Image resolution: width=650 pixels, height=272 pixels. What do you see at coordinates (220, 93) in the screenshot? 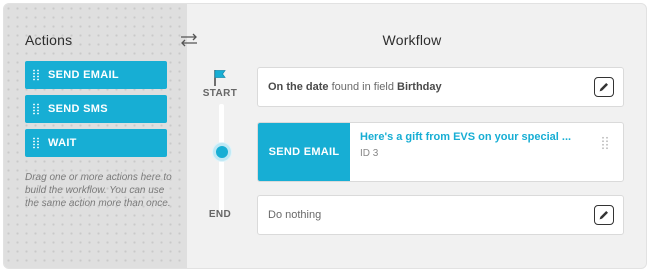
I see `start-label: START` at bounding box center [220, 93].